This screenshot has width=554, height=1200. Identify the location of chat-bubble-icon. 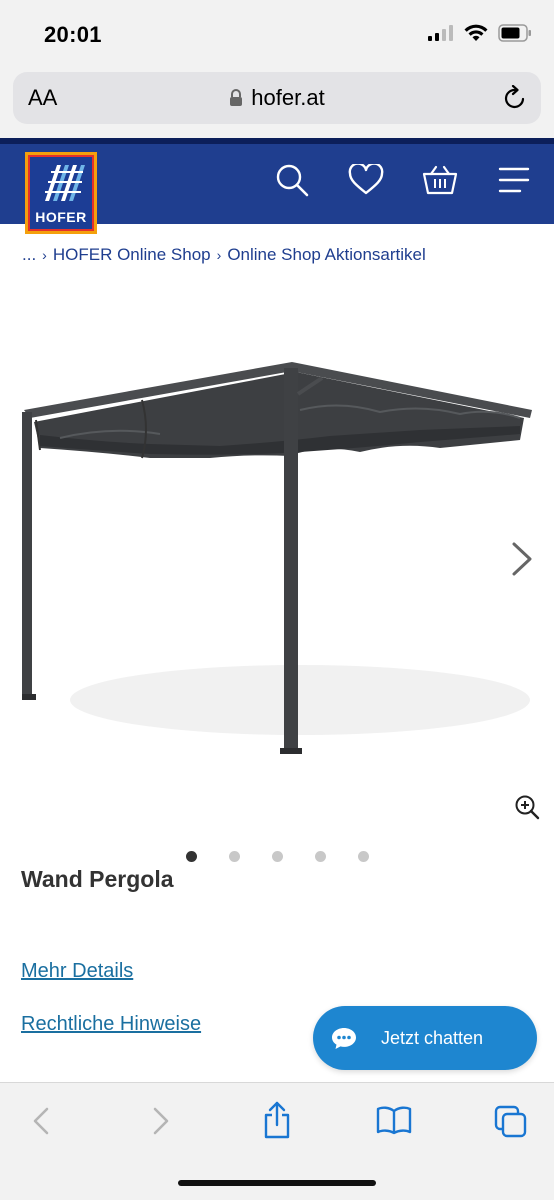
(344, 1038).